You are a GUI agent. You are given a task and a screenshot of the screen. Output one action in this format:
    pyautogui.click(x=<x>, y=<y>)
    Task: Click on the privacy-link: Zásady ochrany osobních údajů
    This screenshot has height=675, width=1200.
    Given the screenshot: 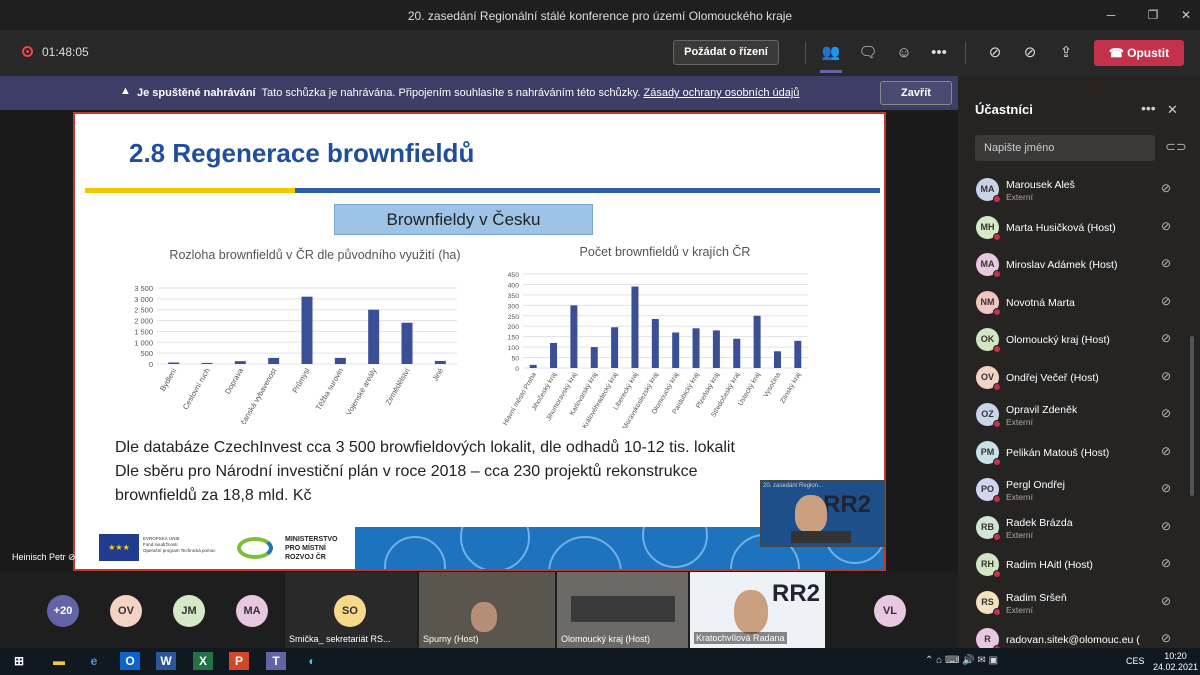 What is the action you would take?
    pyautogui.click(x=721, y=93)
    